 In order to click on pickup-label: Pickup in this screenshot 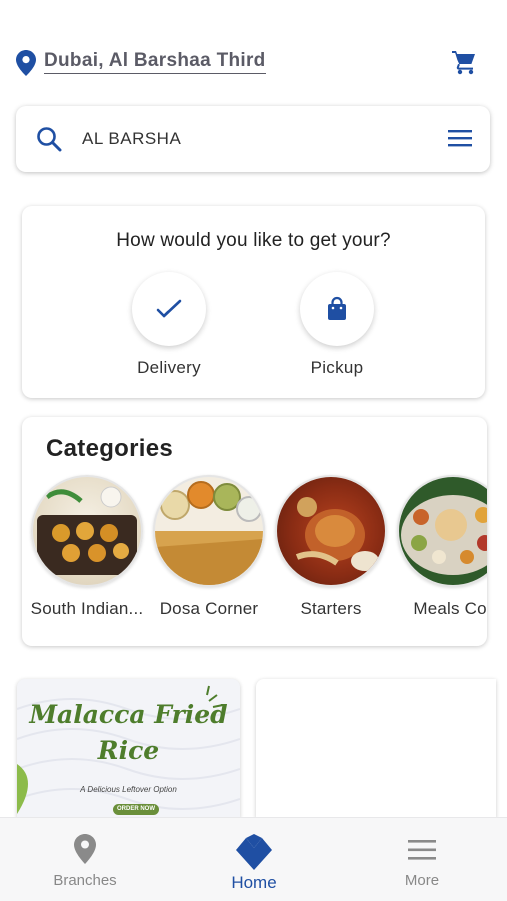, I will do `click(337, 367)`.